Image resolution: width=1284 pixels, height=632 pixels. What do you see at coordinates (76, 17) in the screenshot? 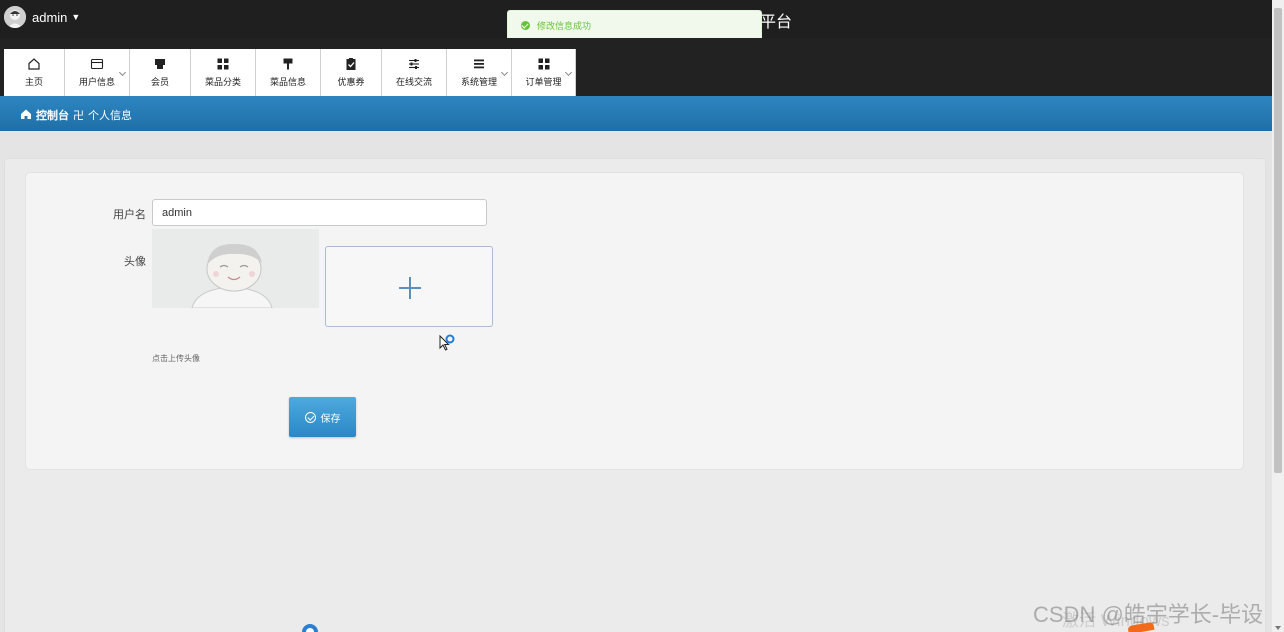
I see `caret-down-icon: ▼` at bounding box center [76, 17].